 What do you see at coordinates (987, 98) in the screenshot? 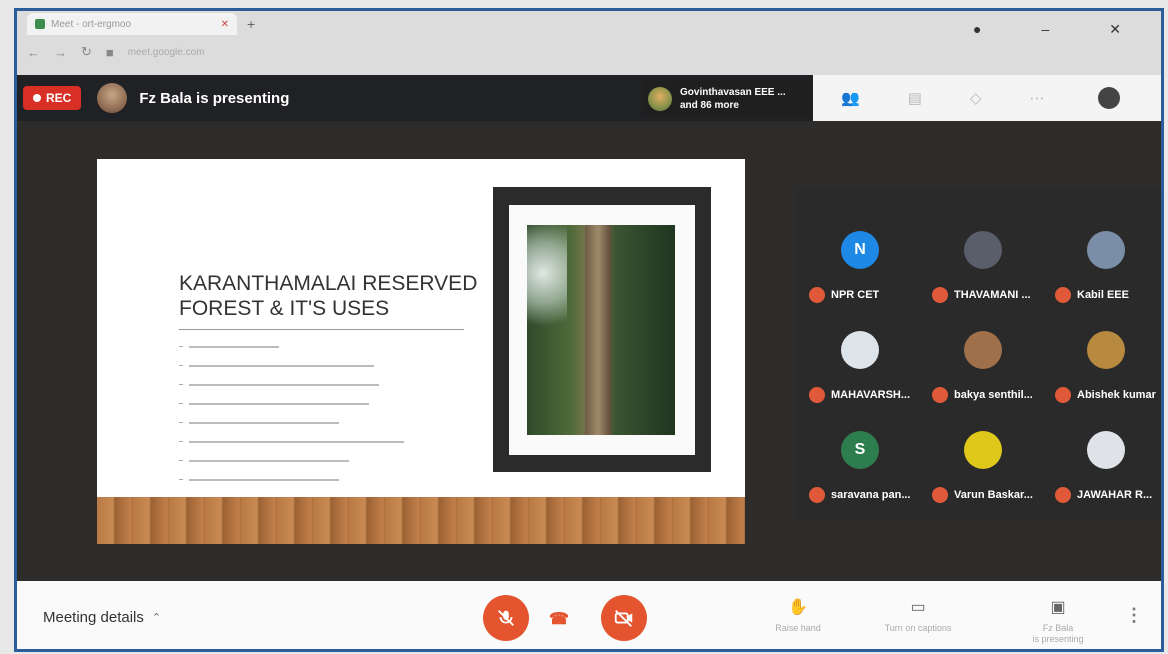
I see `meet-icon-tray: 👥 ▤ ◇ ⋯` at bounding box center [987, 98].